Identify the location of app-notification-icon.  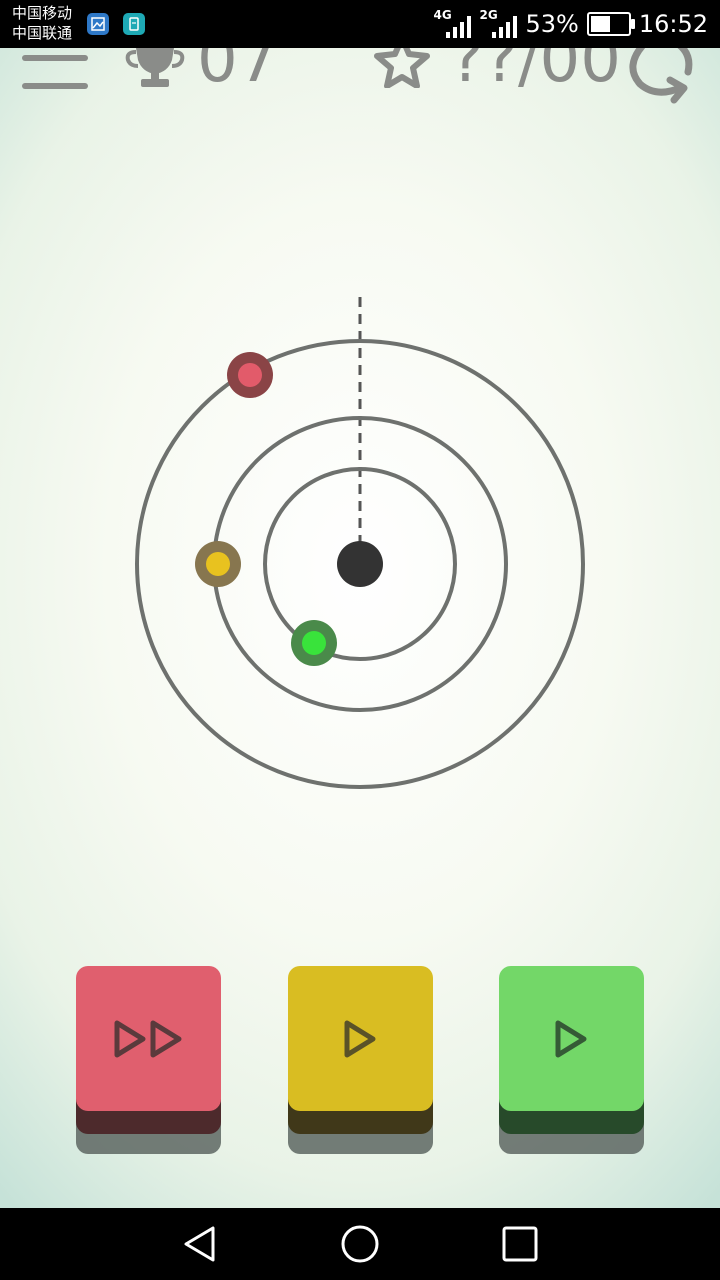
(134, 24).